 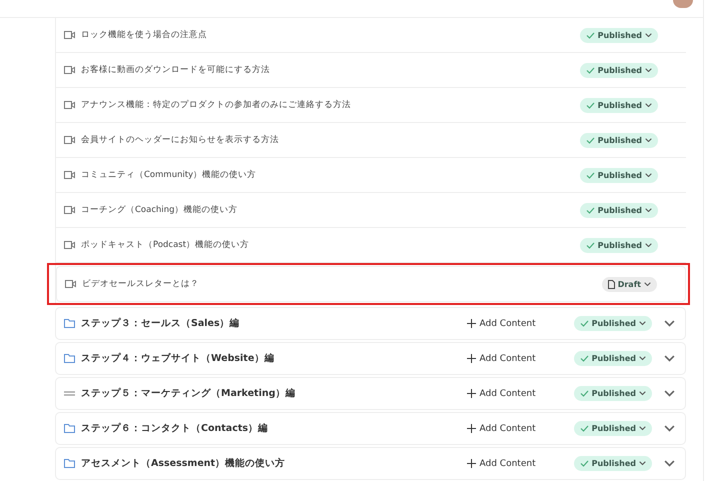 I want to click on section-title: ステップ３：セールス（Sales）編, so click(x=161, y=323).